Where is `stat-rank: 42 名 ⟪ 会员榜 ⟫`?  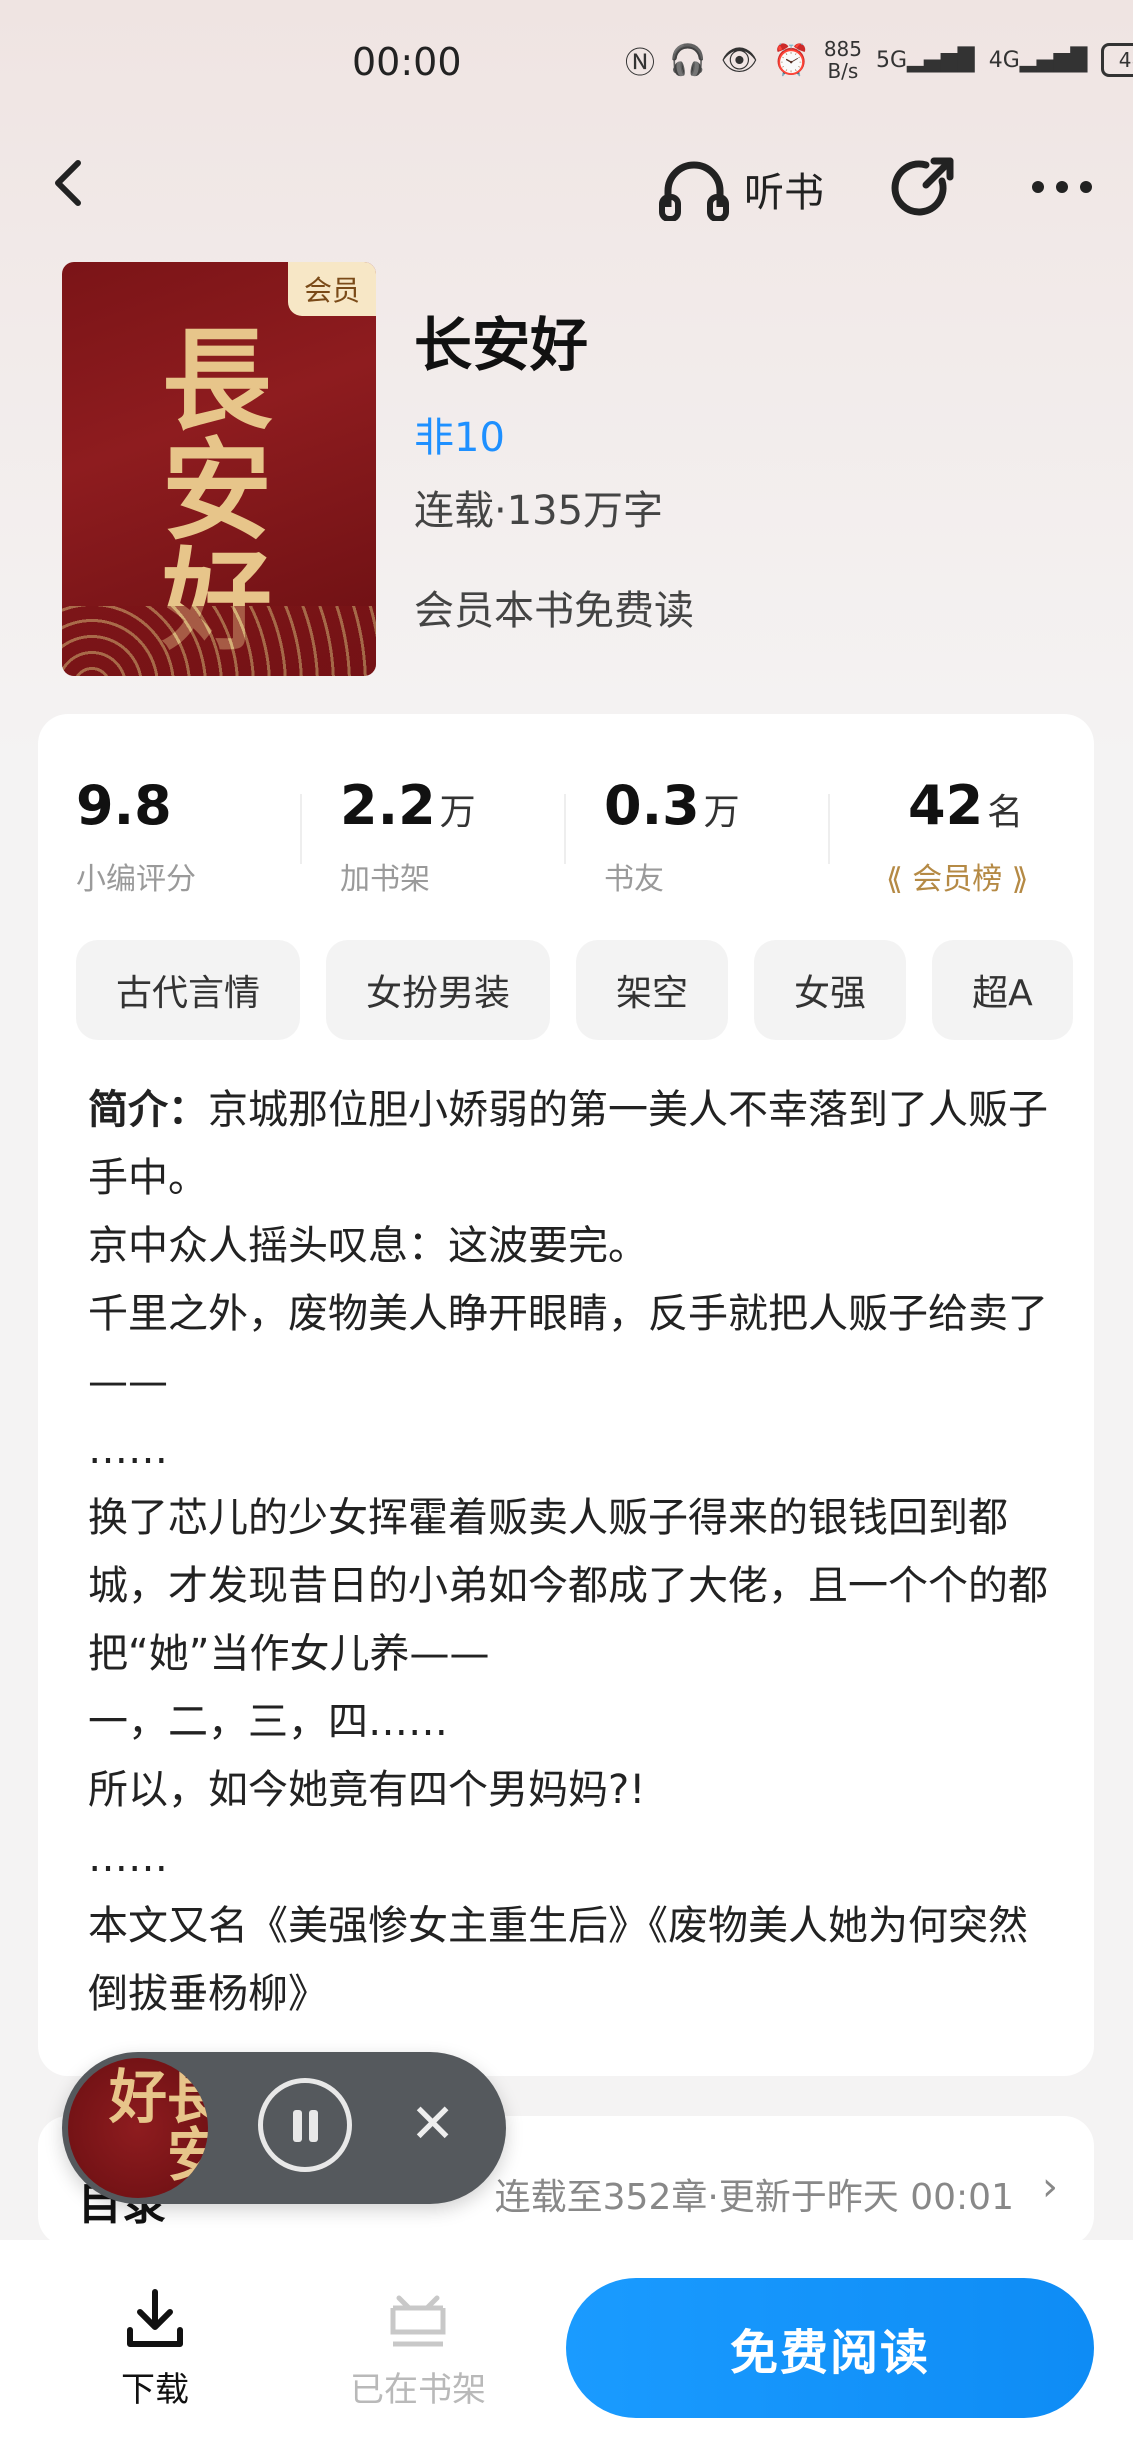 stat-rank: 42 名 ⟪ 会员榜 ⟫ is located at coordinates (962, 830).